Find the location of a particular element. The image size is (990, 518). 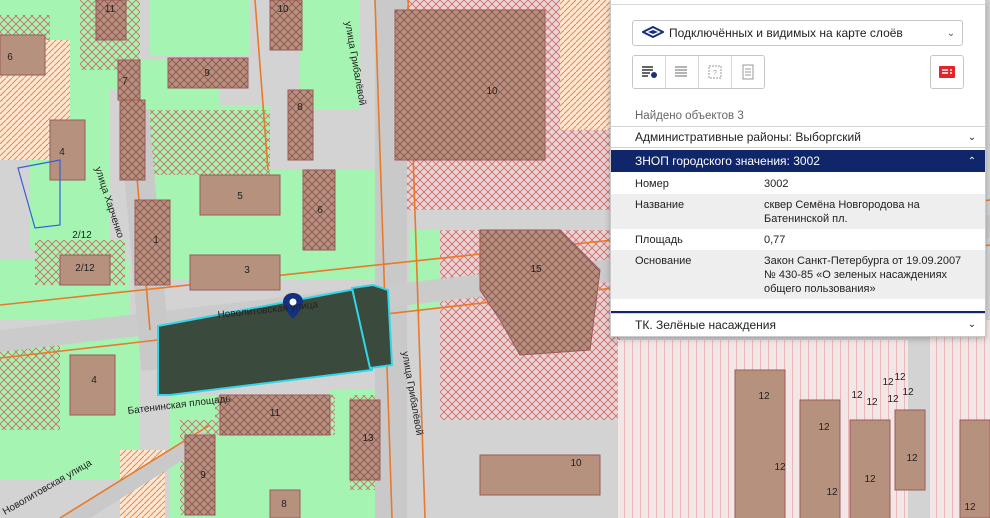

building-label: 15 is located at coordinates (536, 269).